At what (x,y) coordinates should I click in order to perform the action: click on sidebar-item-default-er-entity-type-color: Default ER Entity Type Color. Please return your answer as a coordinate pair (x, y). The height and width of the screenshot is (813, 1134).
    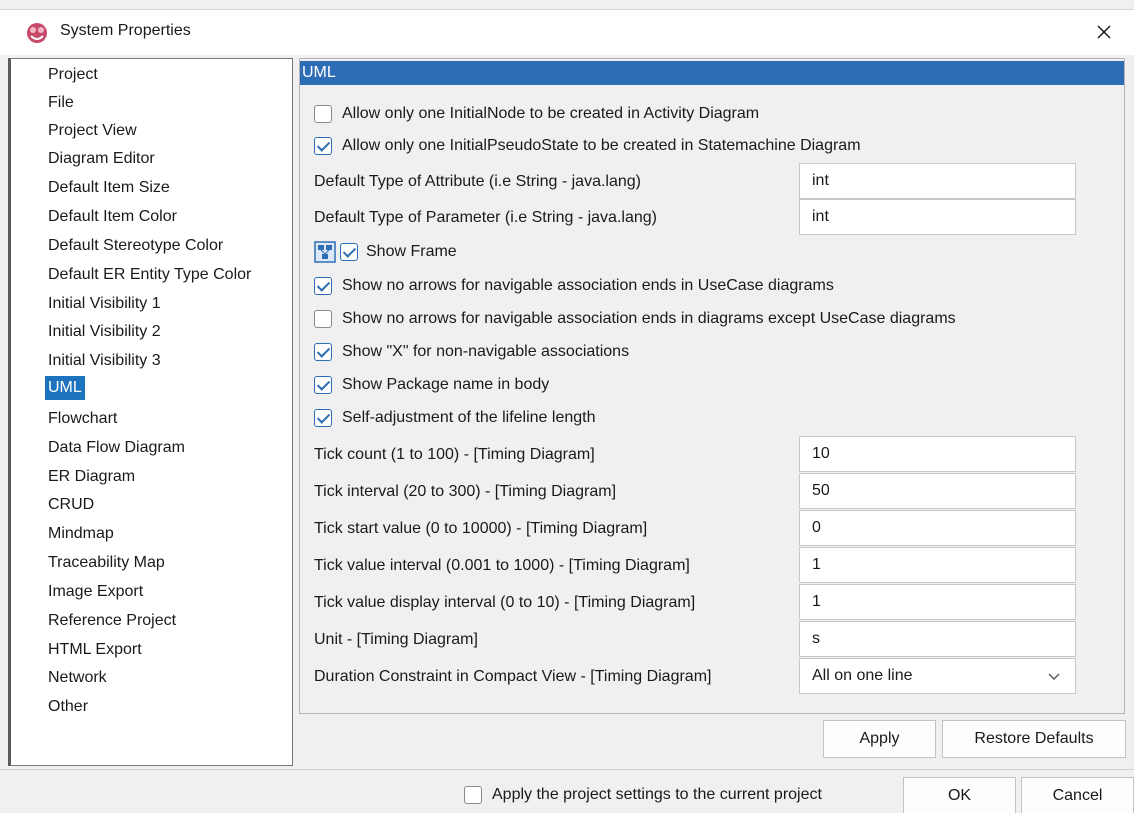
    Looking at the image, I should click on (149, 275).